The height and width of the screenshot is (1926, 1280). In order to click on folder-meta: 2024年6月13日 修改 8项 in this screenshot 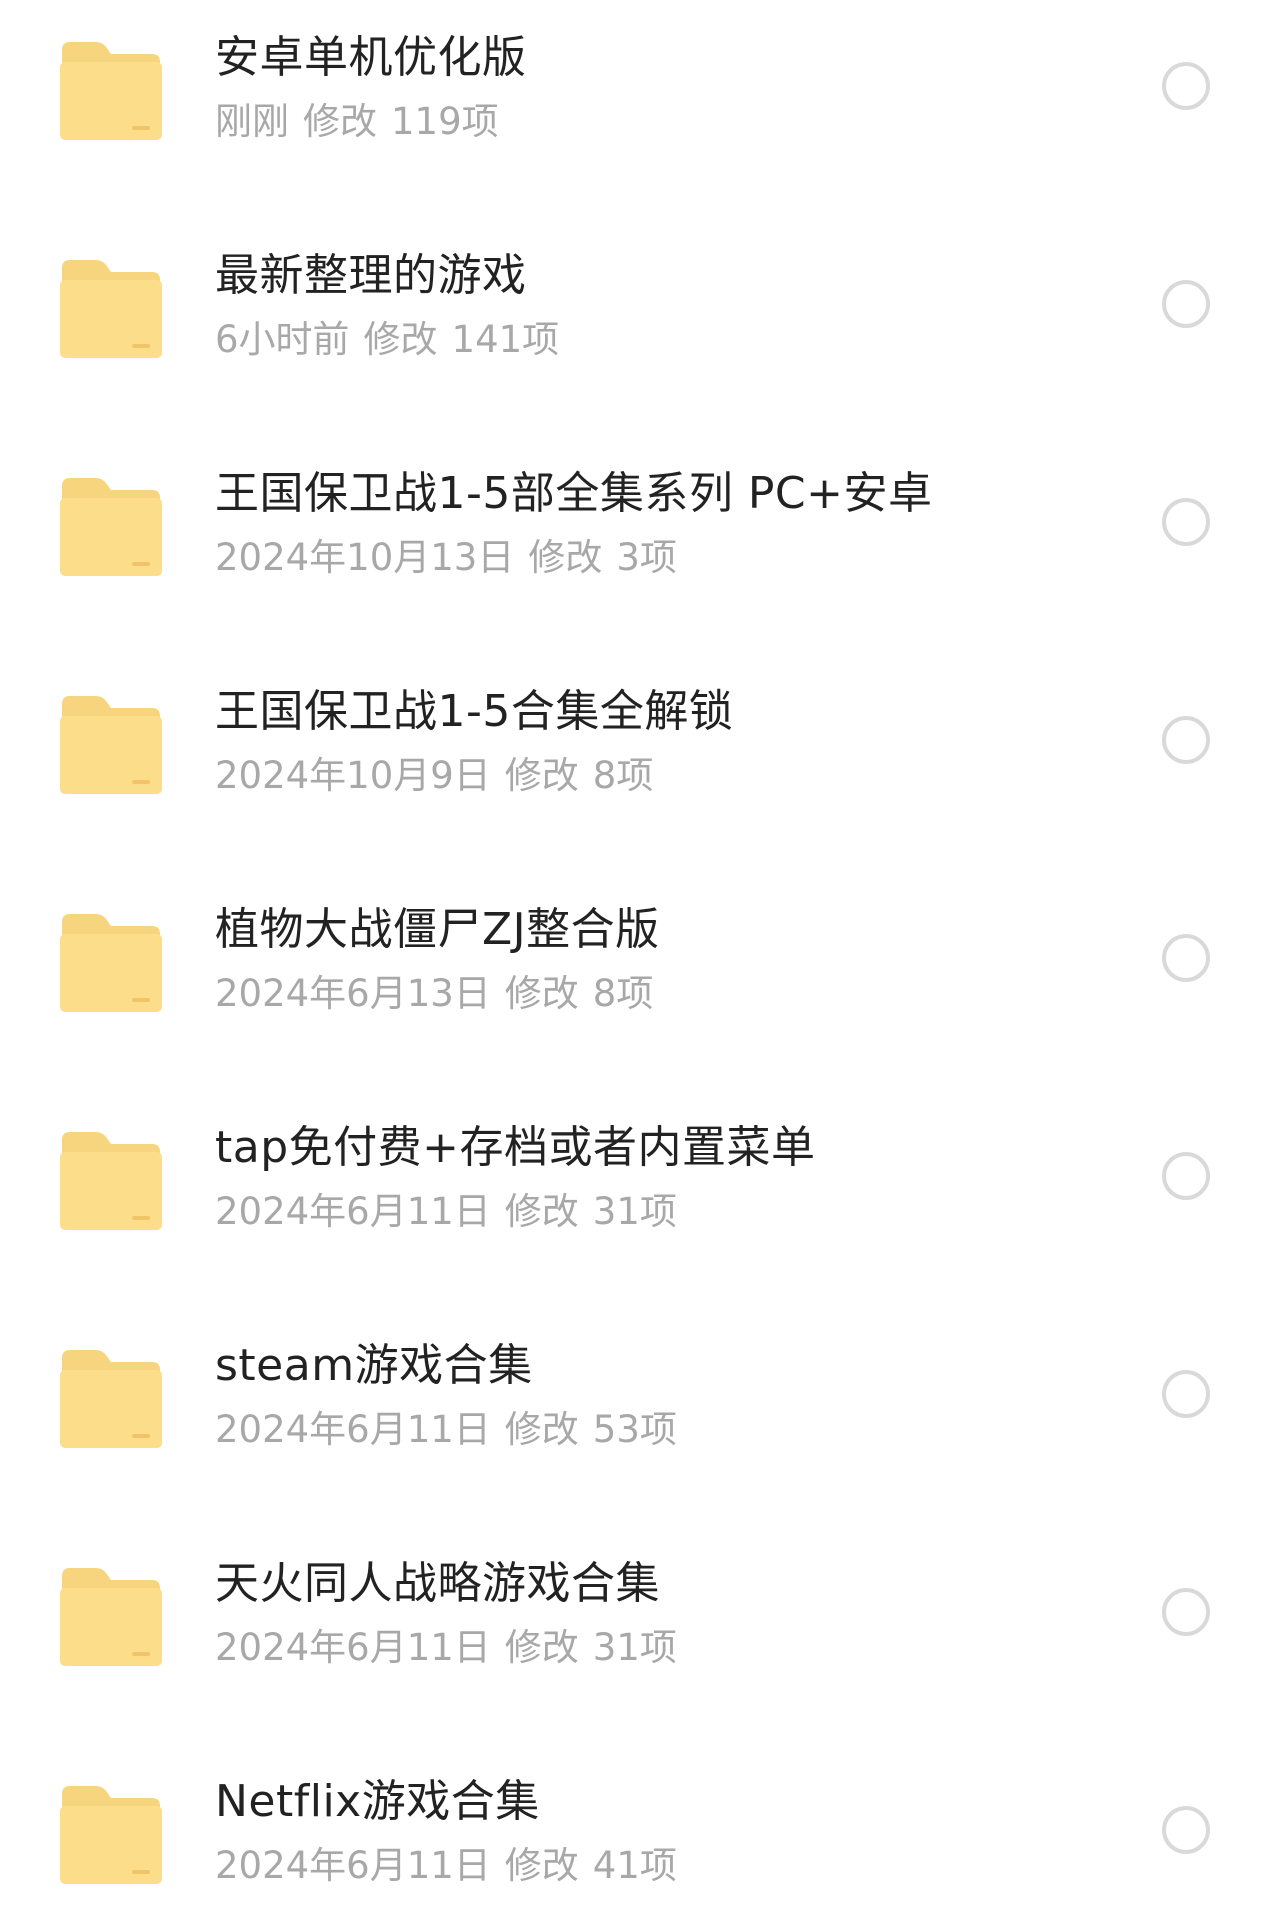, I will do `click(441, 994)`.